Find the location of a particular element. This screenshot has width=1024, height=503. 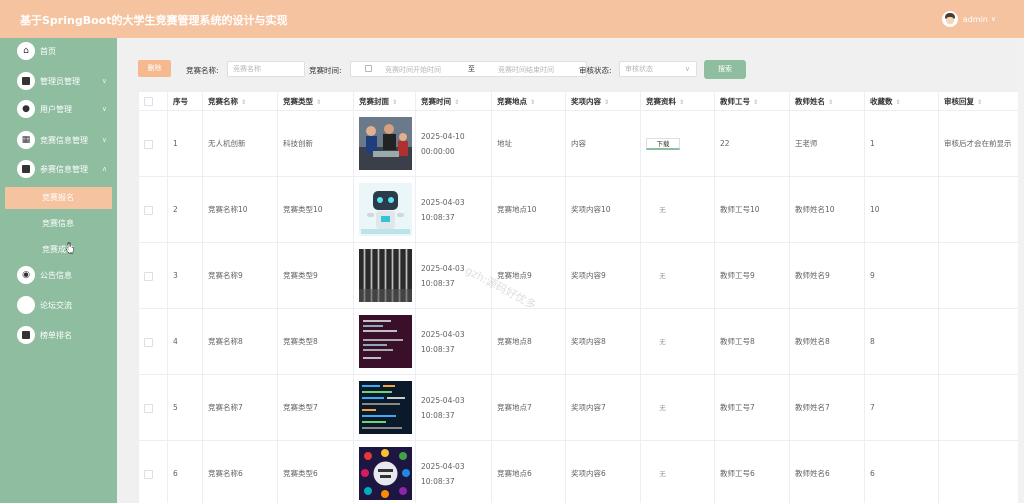

grid-icon: ▦ is located at coordinates (26, 140).